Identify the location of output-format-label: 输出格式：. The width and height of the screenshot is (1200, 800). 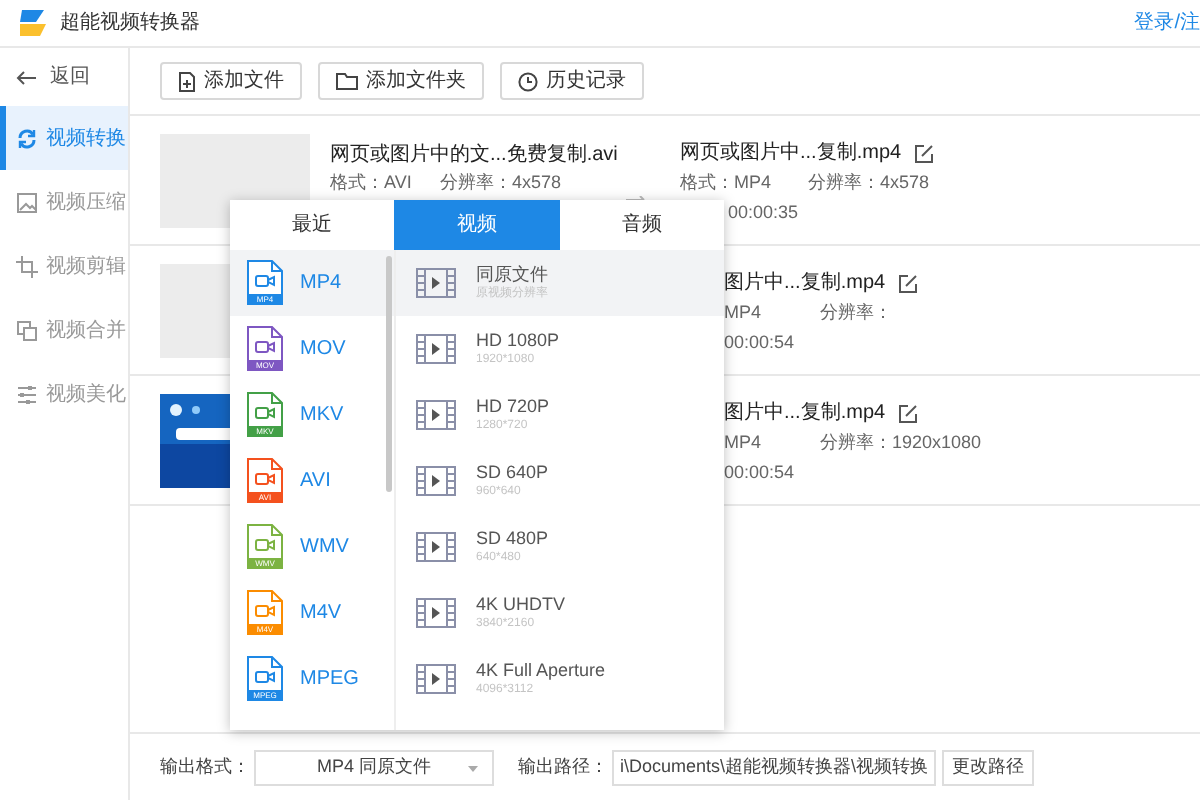
(205, 766).